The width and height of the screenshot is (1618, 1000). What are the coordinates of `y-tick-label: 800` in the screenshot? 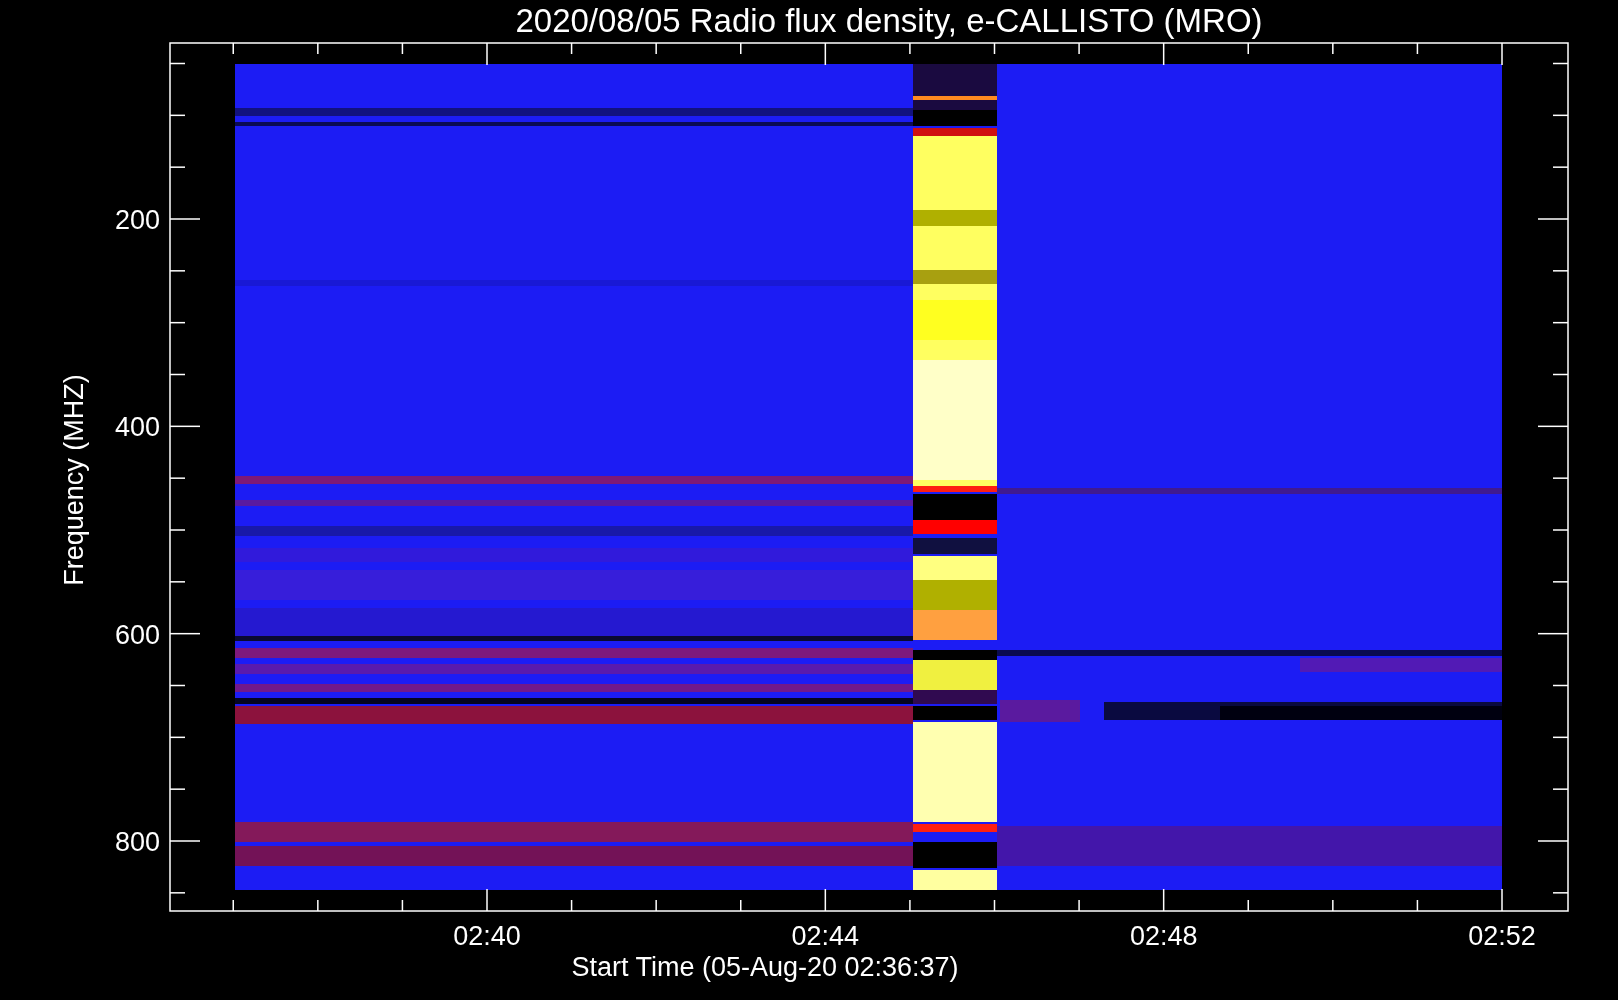 It's located at (137, 842).